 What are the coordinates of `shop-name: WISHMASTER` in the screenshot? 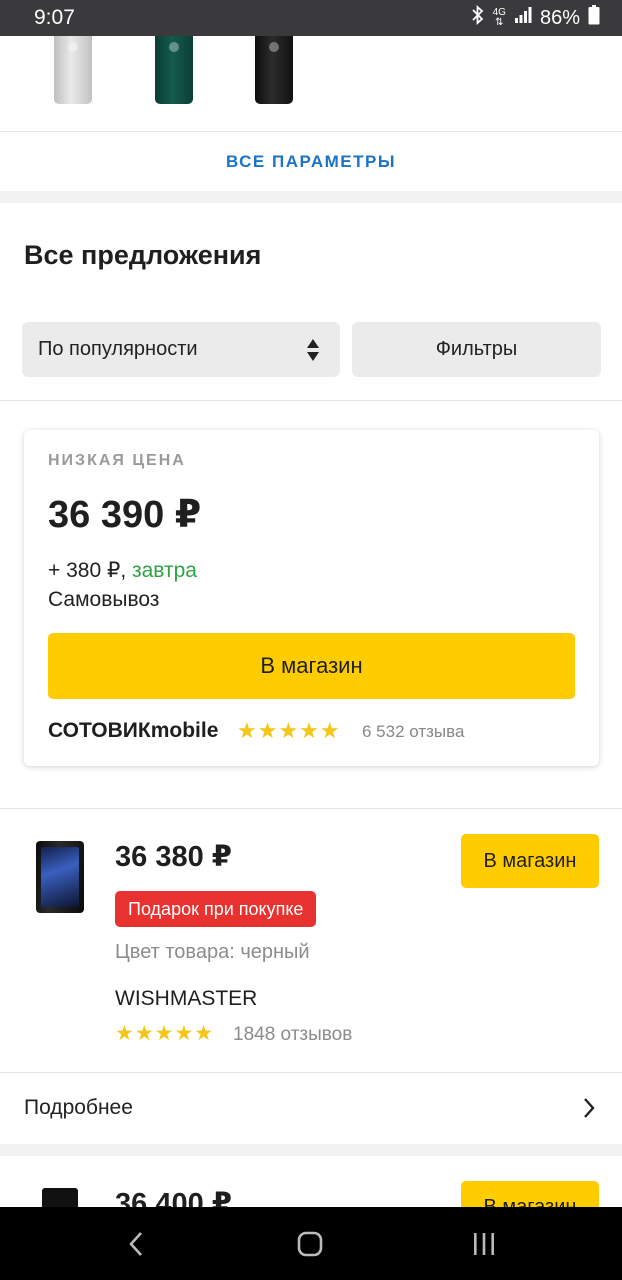 It's located at (186, 999).